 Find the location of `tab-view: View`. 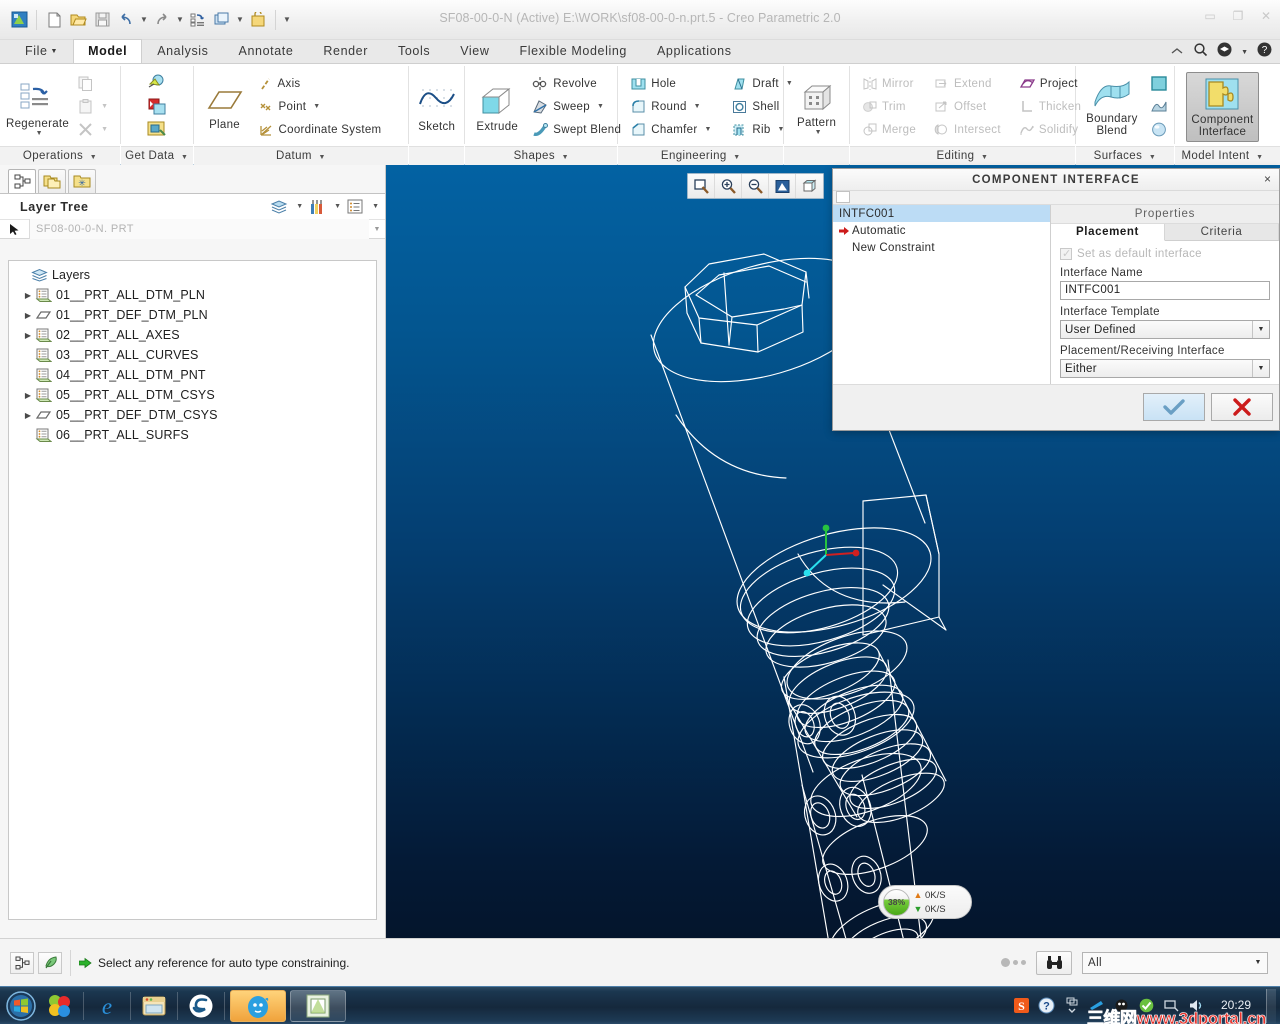

tab-view: View is located at coordinates (474, 51).